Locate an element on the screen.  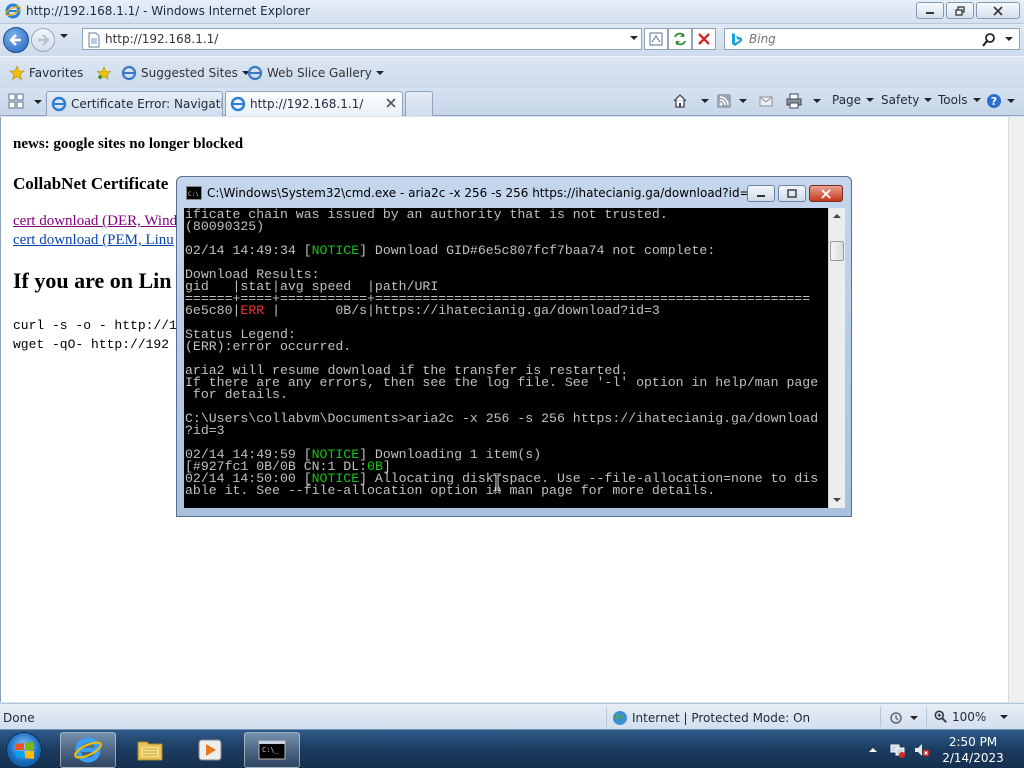
internet-explorer-icon is located at coordinates (88, 750).